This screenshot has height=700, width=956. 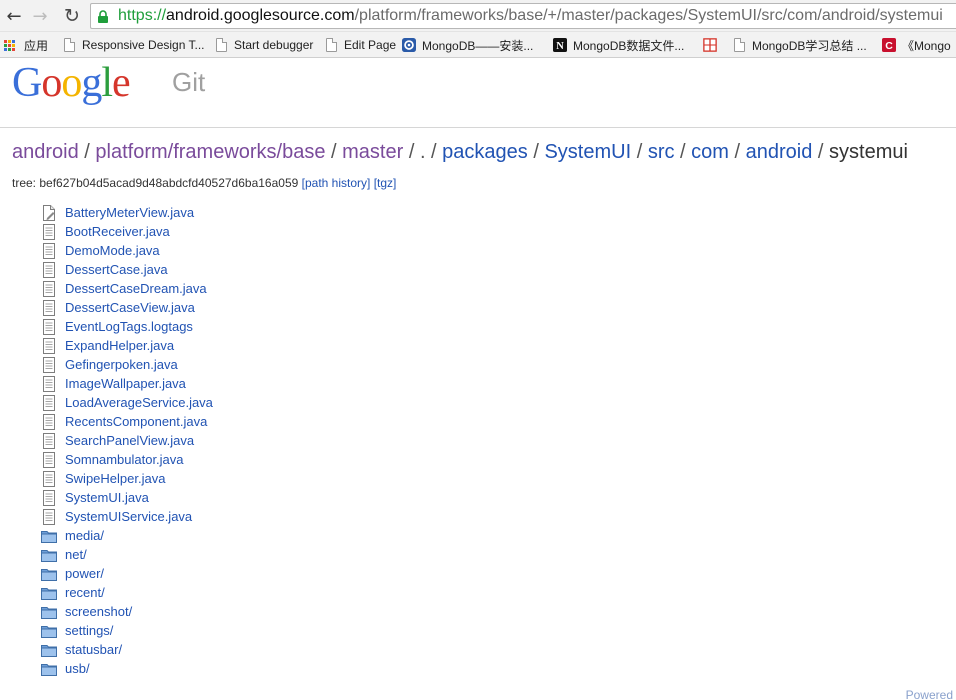 I want to click on file-row: ImageWallpaper.java, so click(x=127, y=383).